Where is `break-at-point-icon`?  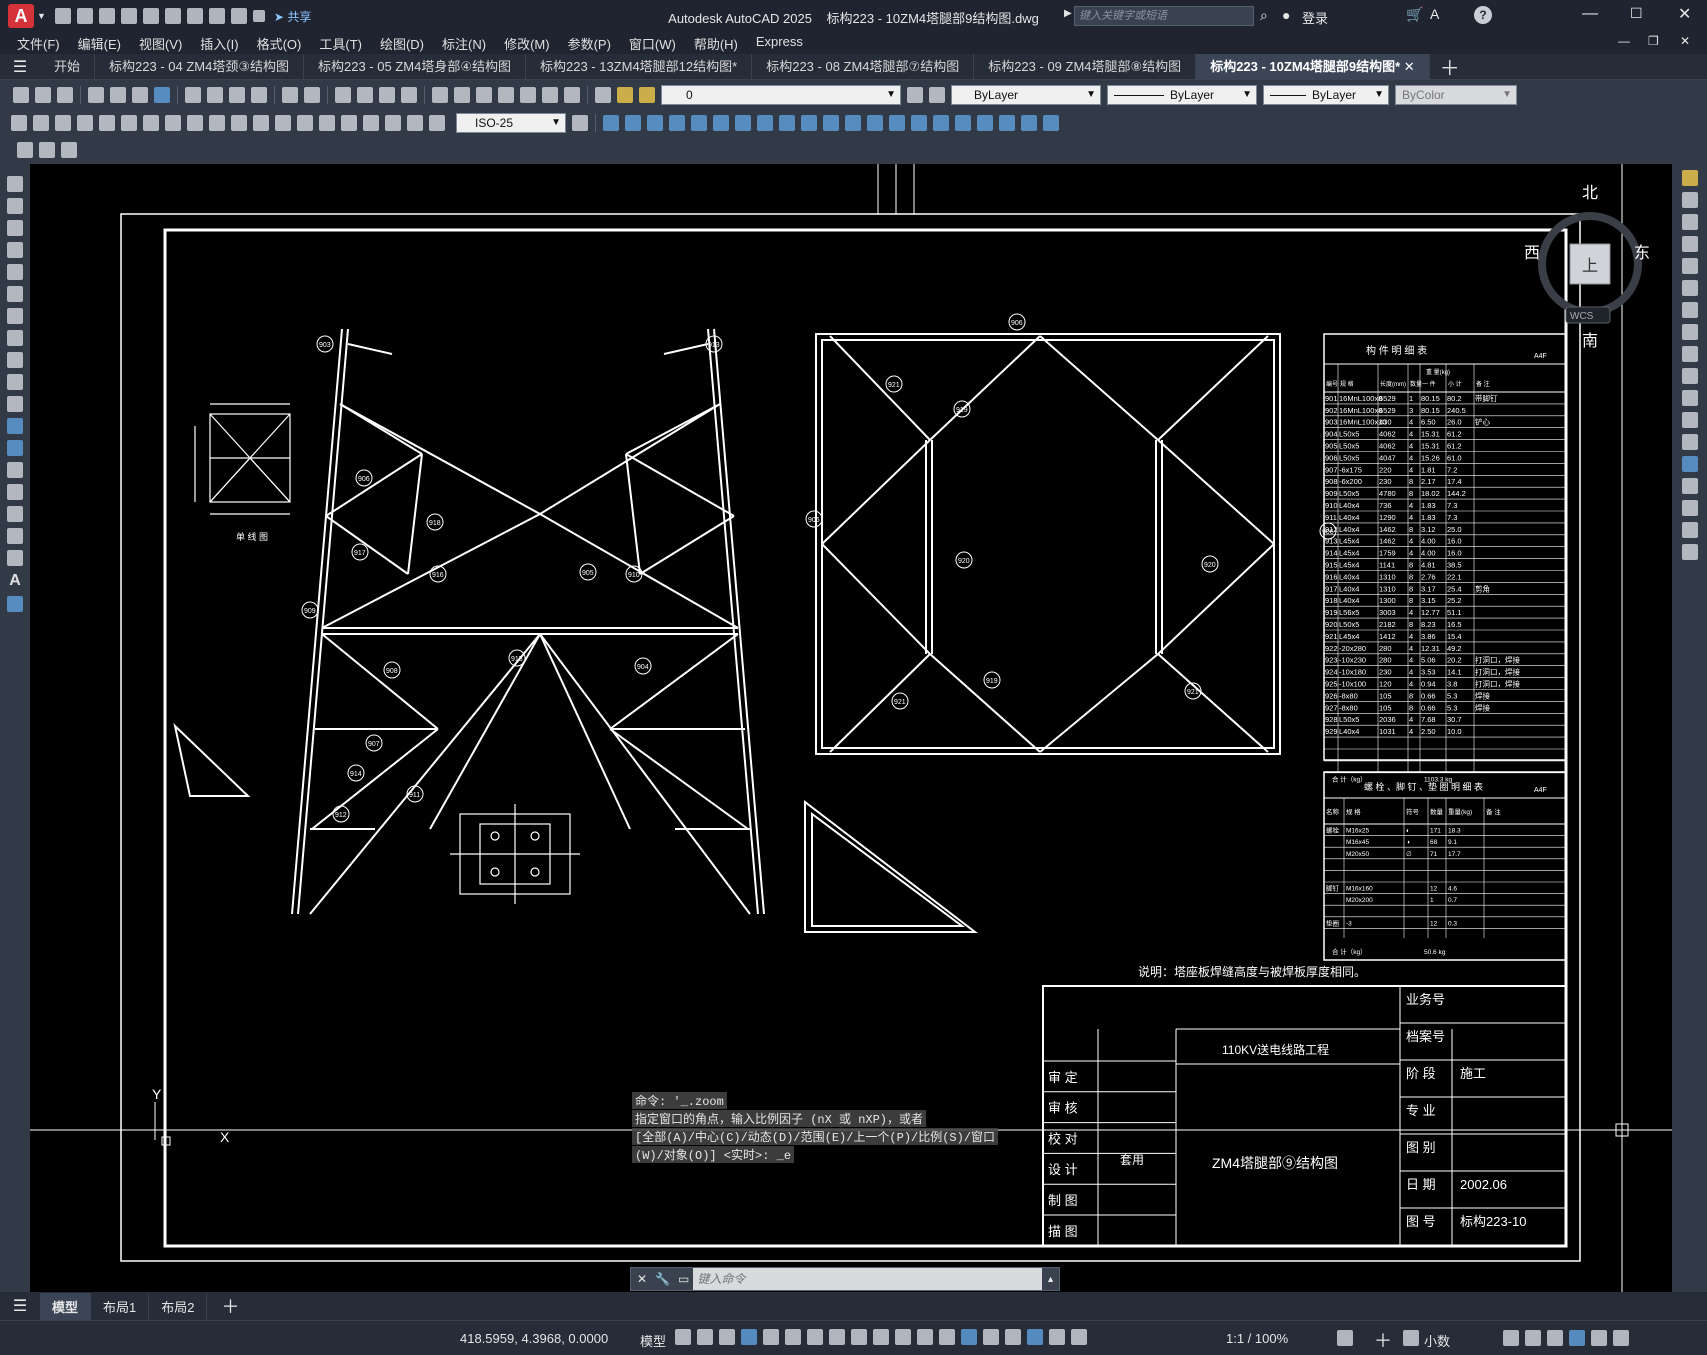 break-at-point-icon is located at coordinates (1689, 420).